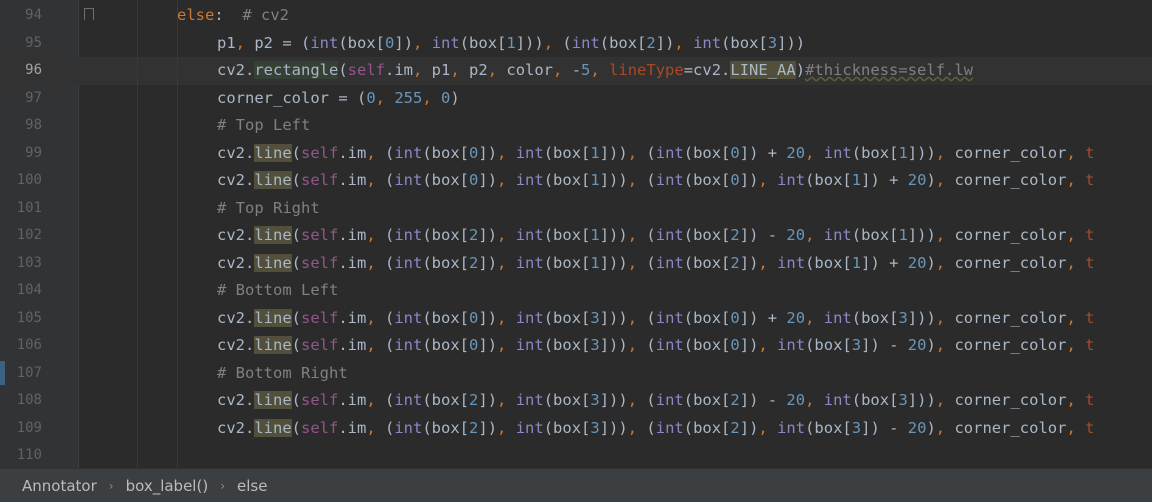  I want to click on code-token: ])), so click(921, 400).